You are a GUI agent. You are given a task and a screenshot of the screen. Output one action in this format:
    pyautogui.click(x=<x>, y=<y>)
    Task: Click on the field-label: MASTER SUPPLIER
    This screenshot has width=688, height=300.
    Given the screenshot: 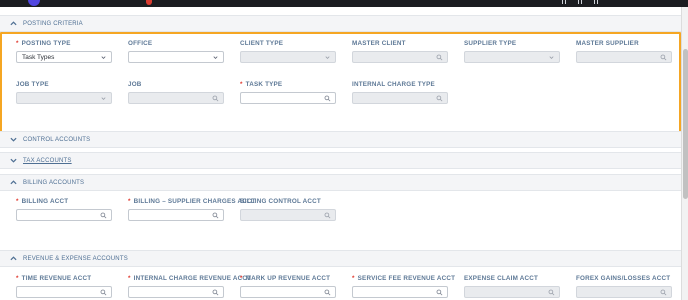 What is the action you would take?
    pyautogui.click(x=607, y=43)
    